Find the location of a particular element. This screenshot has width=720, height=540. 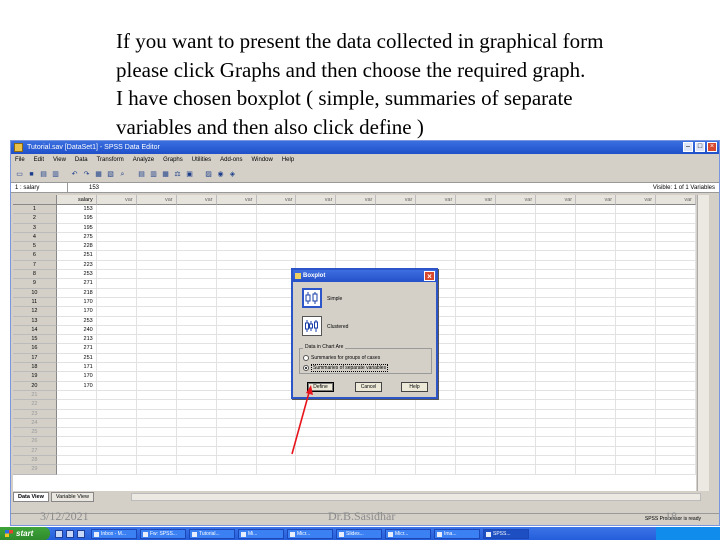

column-header: var is located at coordinates (356, 200).